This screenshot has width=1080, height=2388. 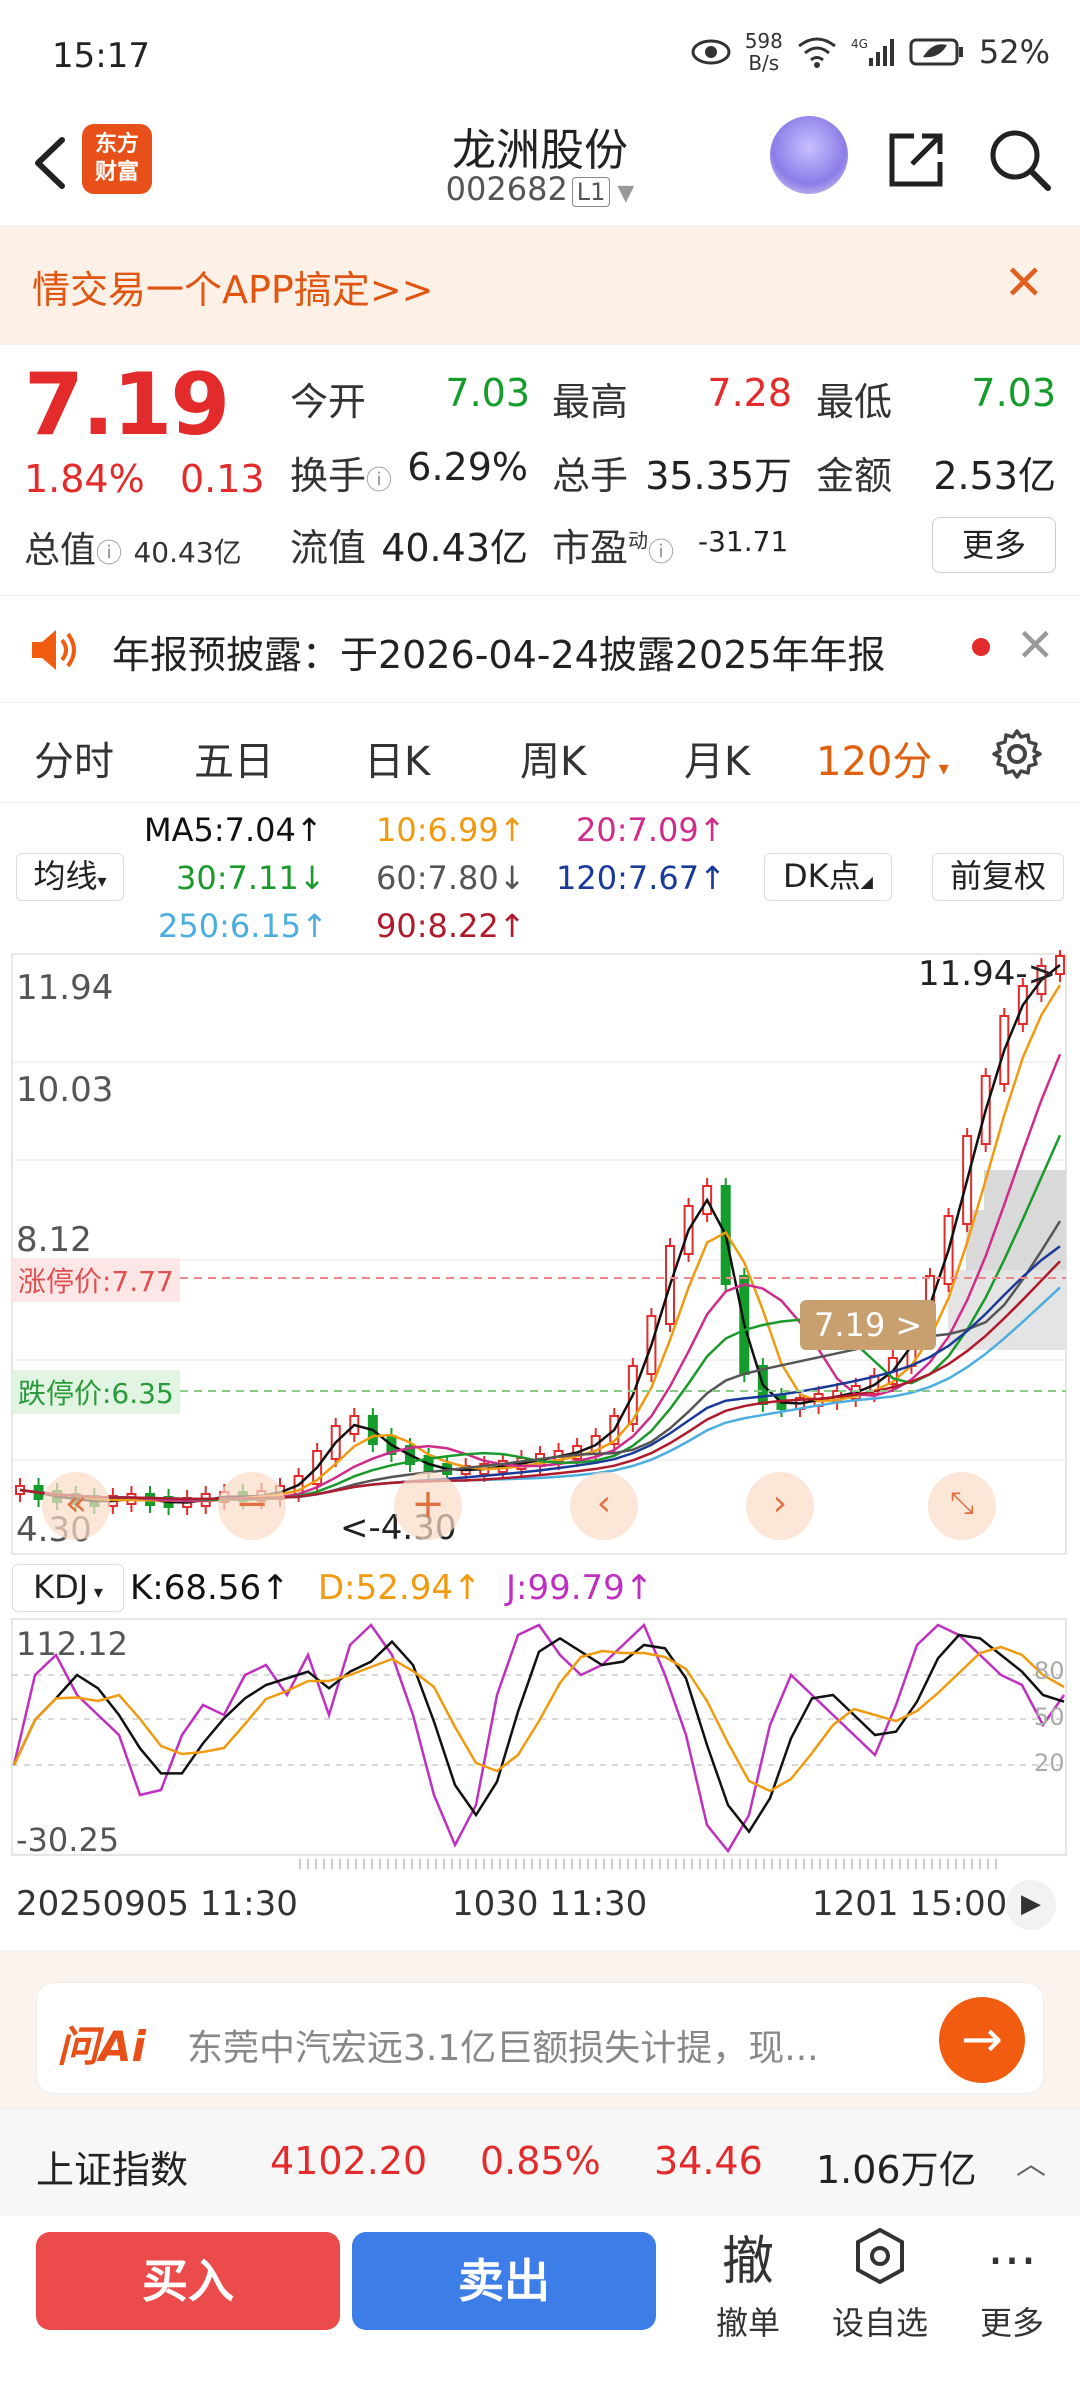 What do you see at coordinates (400, 1588) in the screenshot?
I see `kdj-d-value: D:52.94↑` at bounding box center [400, 1588].